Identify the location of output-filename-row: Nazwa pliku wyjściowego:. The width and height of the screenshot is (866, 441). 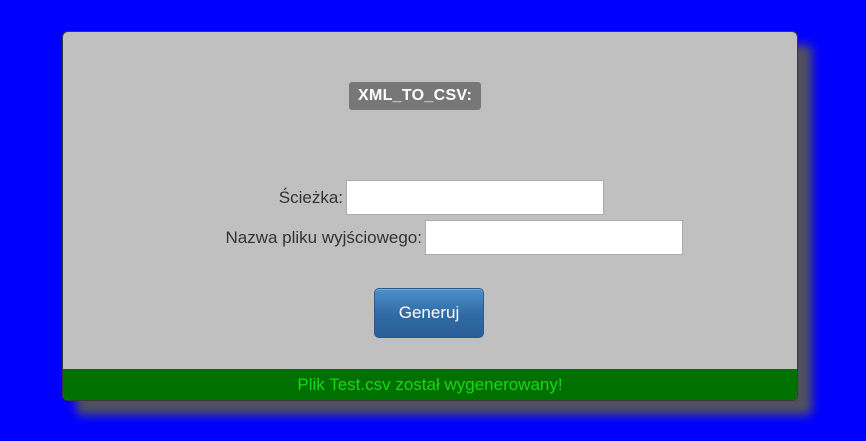
(454, 237).